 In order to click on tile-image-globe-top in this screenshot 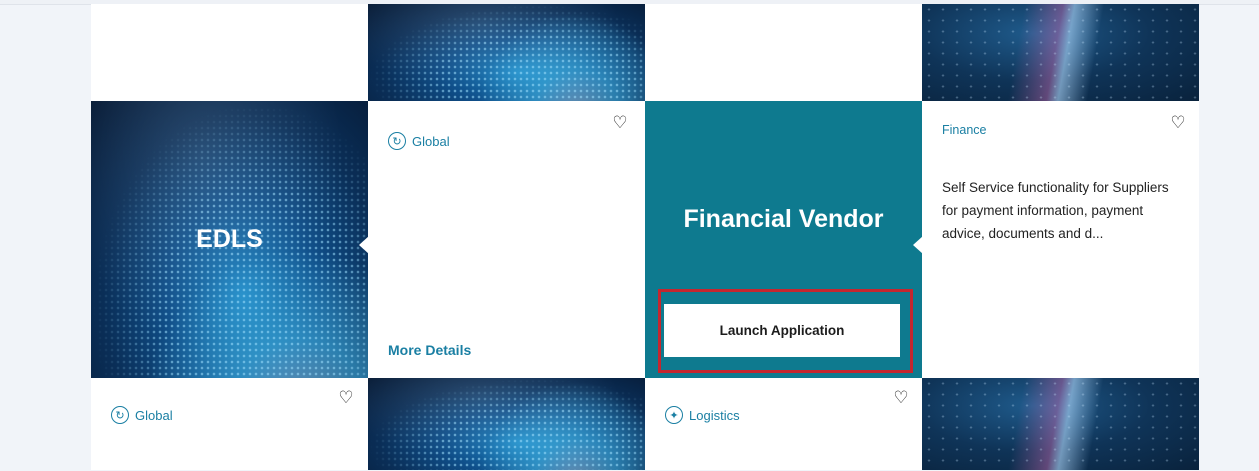, I will do `click(506, 52)`.